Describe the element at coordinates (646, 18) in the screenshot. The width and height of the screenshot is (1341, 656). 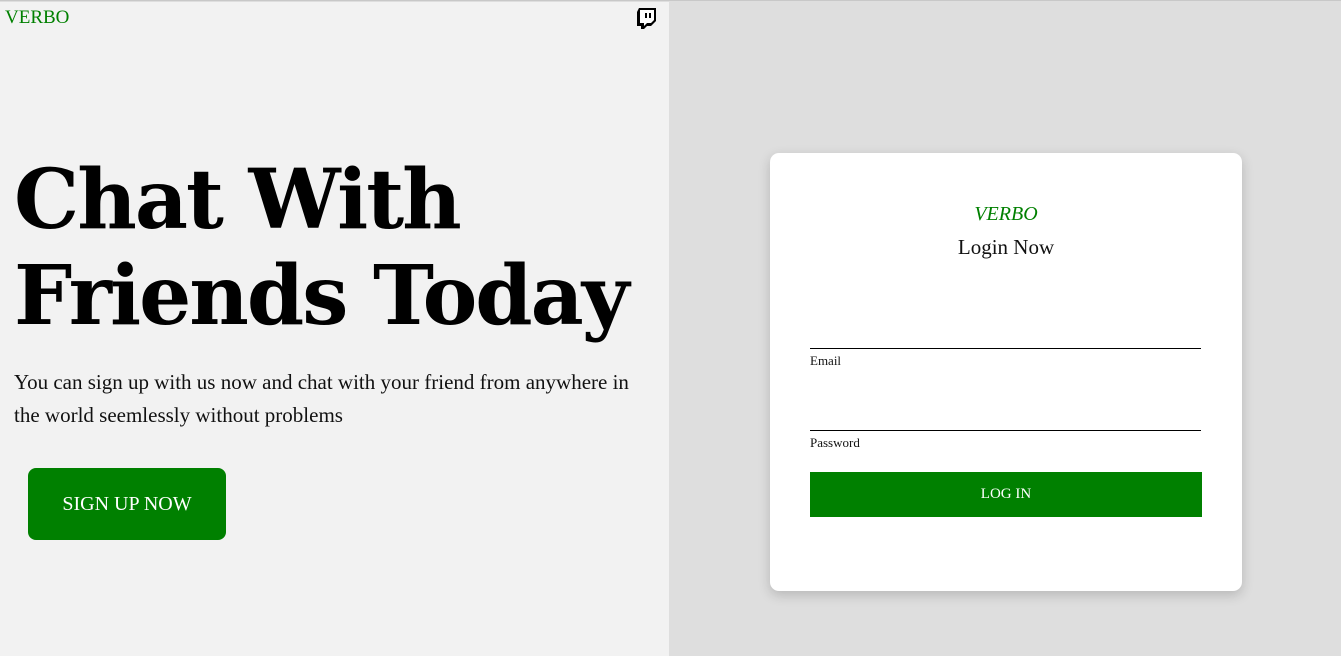
I see `twitch-icon` at that location.